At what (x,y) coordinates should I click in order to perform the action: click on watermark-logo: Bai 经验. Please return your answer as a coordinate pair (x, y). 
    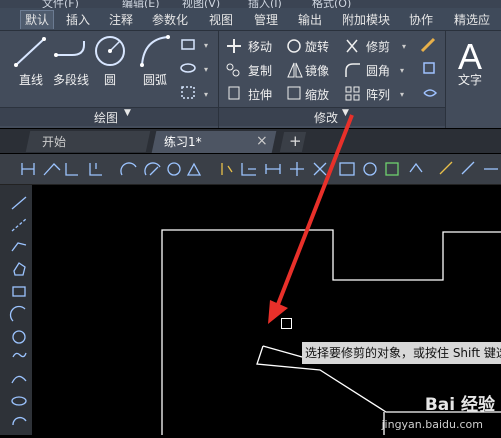
    Looking at the image, I should click on (459, 405).